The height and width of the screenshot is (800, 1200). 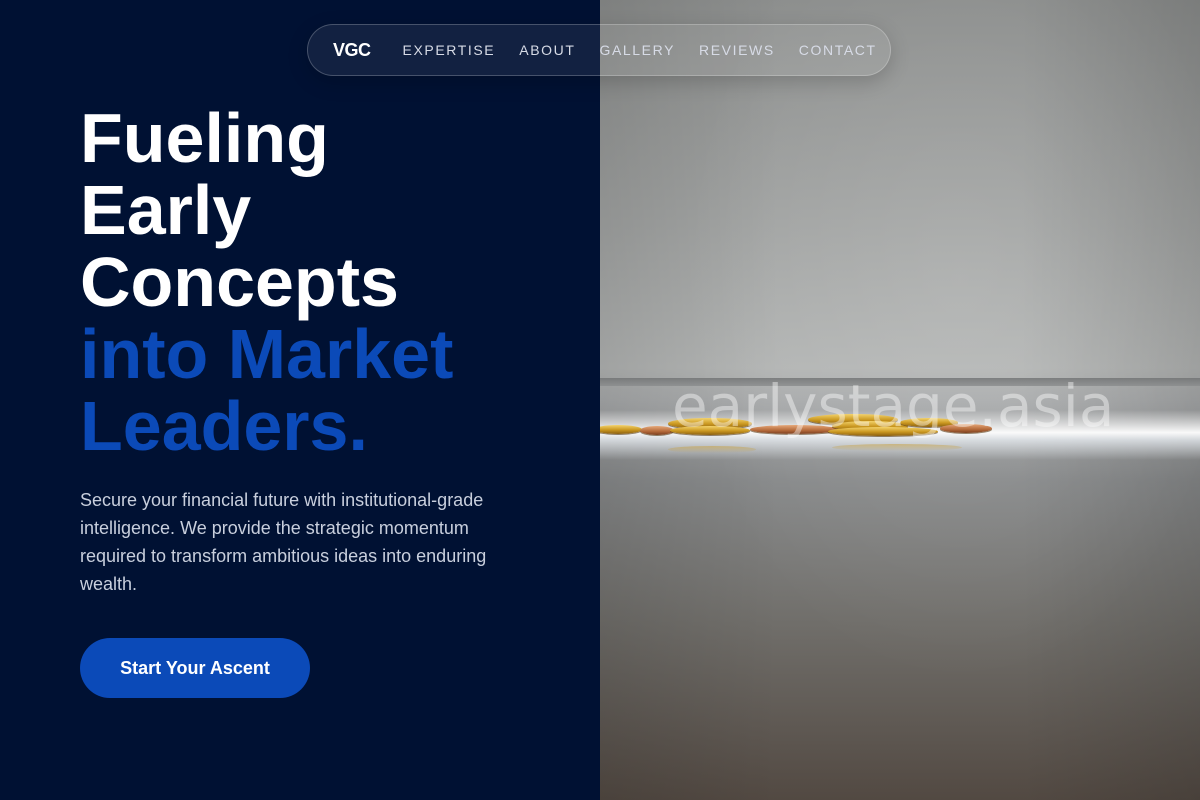 What do you see at coordinates (449, 50) in the screenshot?
I see `nav-item-expertise: EXPERTISE` at bounding box center [449, 50].